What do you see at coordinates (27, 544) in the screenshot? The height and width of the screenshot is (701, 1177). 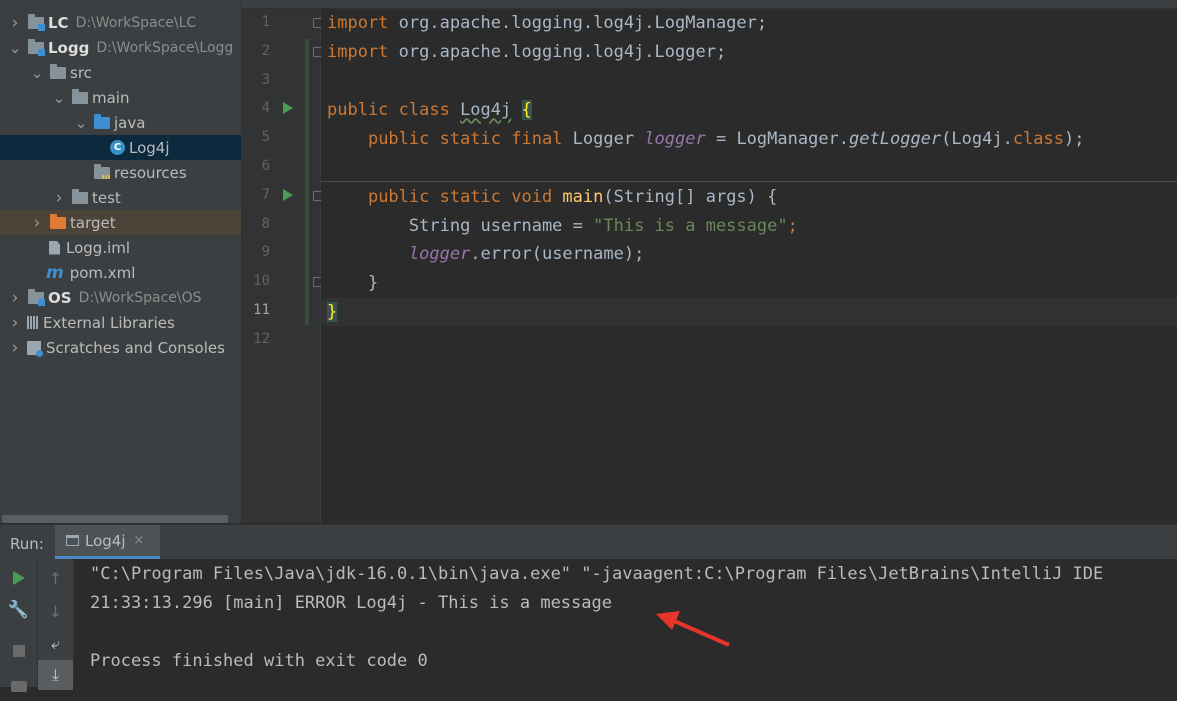 I see `run-label: Run:` at bounding box center [27, 544].